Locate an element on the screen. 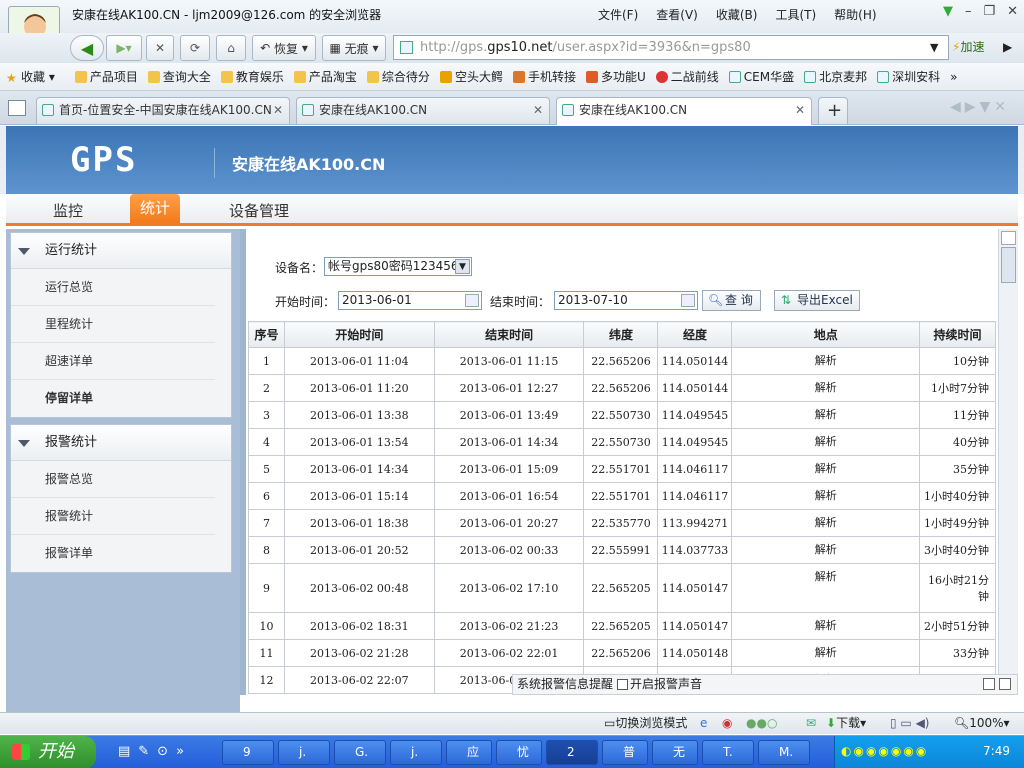  query-button: 🔍︎ 查 询 is located at coordinates (731, 300).